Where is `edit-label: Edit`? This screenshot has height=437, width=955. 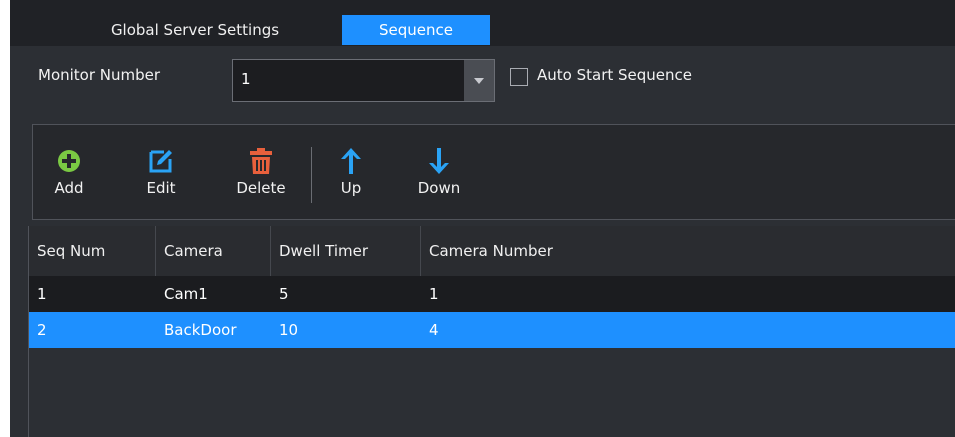
edit-label: Edit is located at coordinates (161, 188).